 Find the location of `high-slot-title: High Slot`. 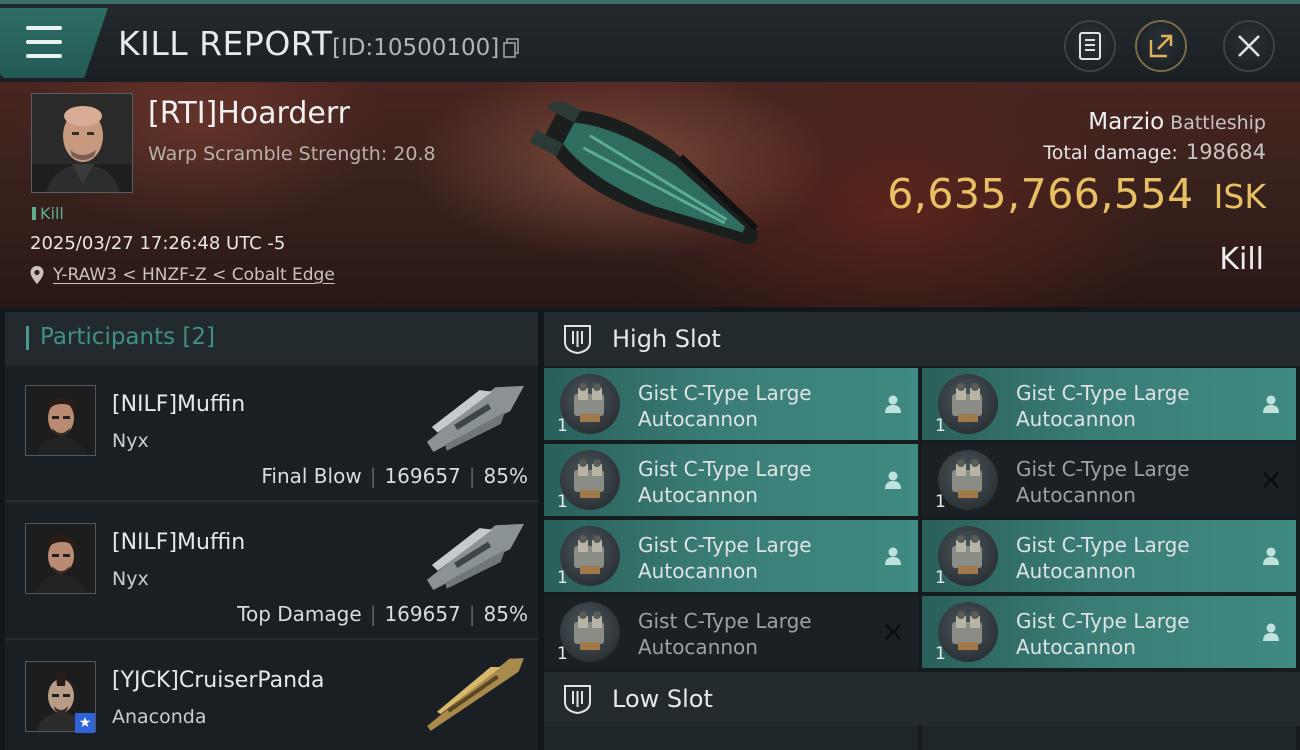

high-slot-title: High Slot is located at coordinates (666, 339).